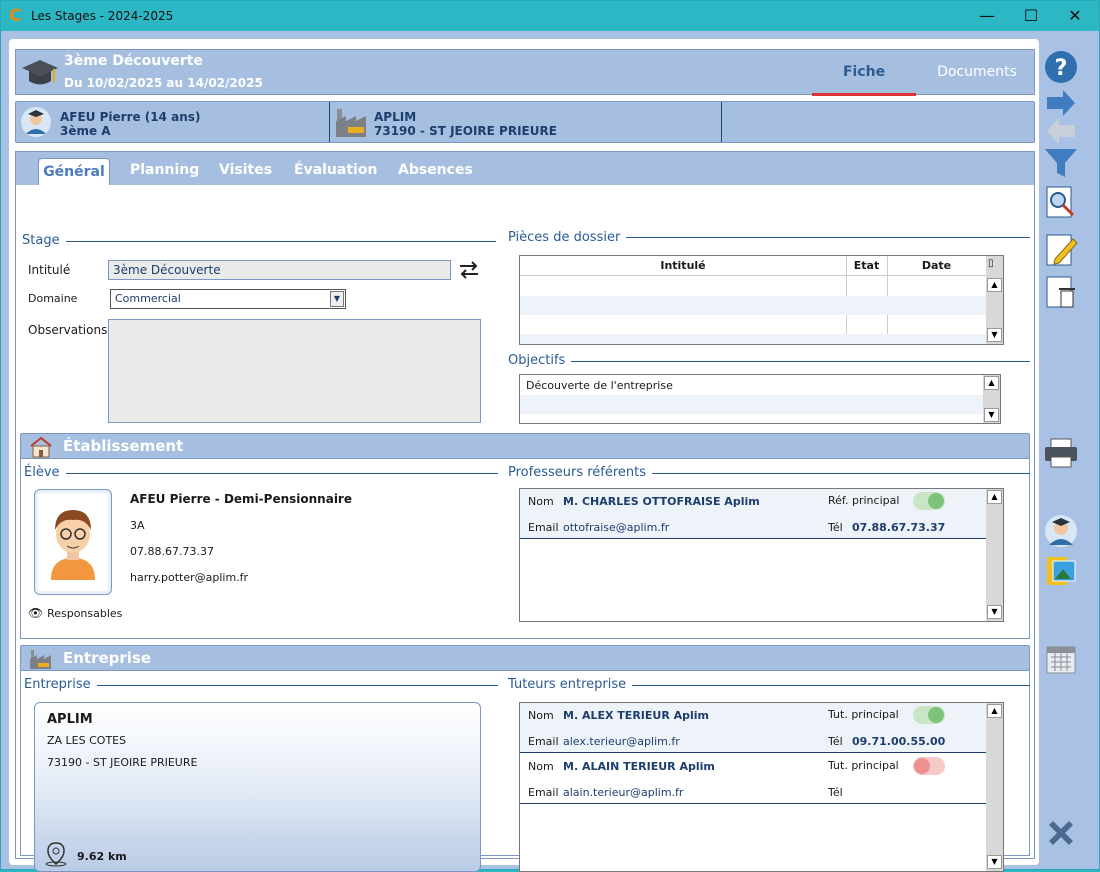 The width and height of the screenshot is (1100, 872). I want to click on tuteur-email: alain.terieur@aplim.fr, so click(623, 792).